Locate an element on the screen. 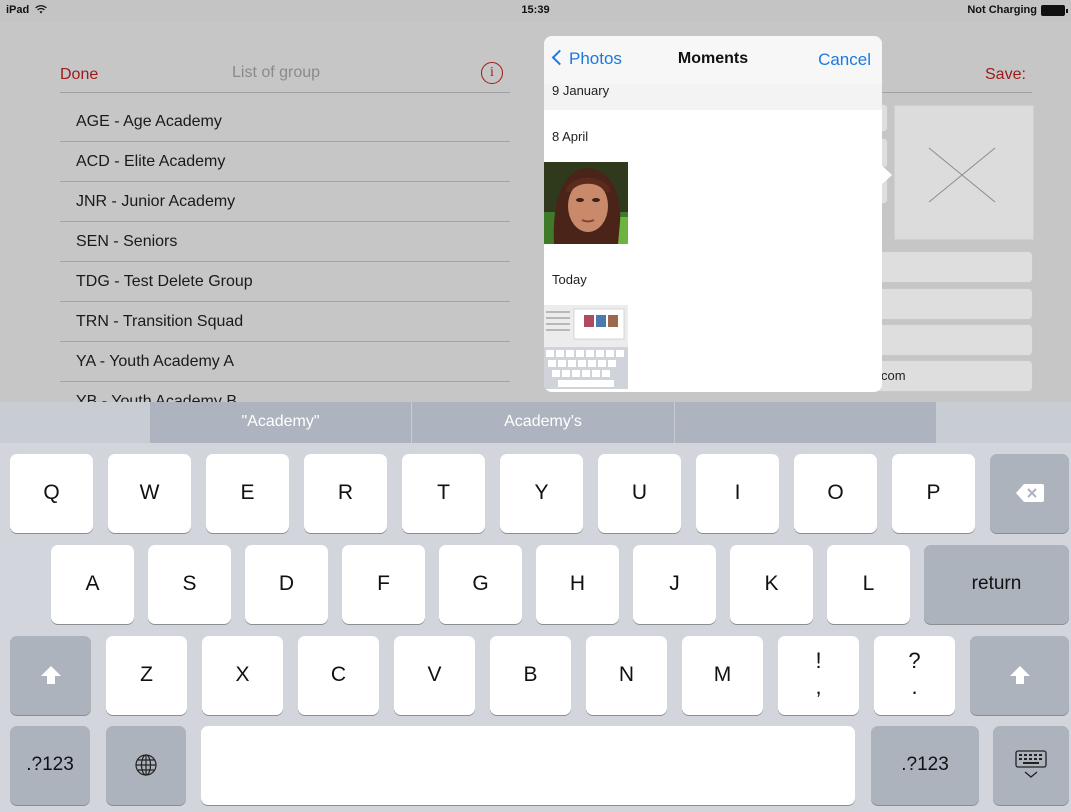  key-l: L is located at coordinates (868, 584).